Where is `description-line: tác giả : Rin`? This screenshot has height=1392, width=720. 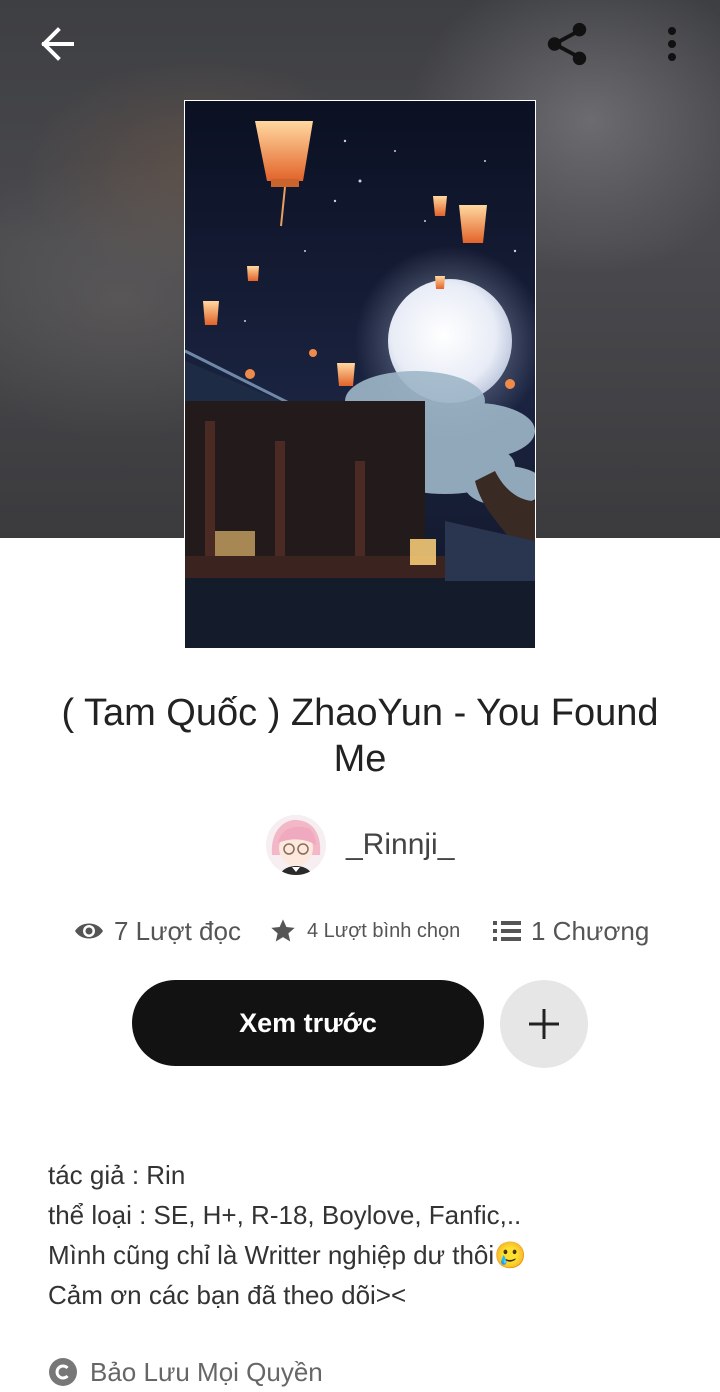 description-line: tác giả : Rin is located at coordinates (117, 1175).